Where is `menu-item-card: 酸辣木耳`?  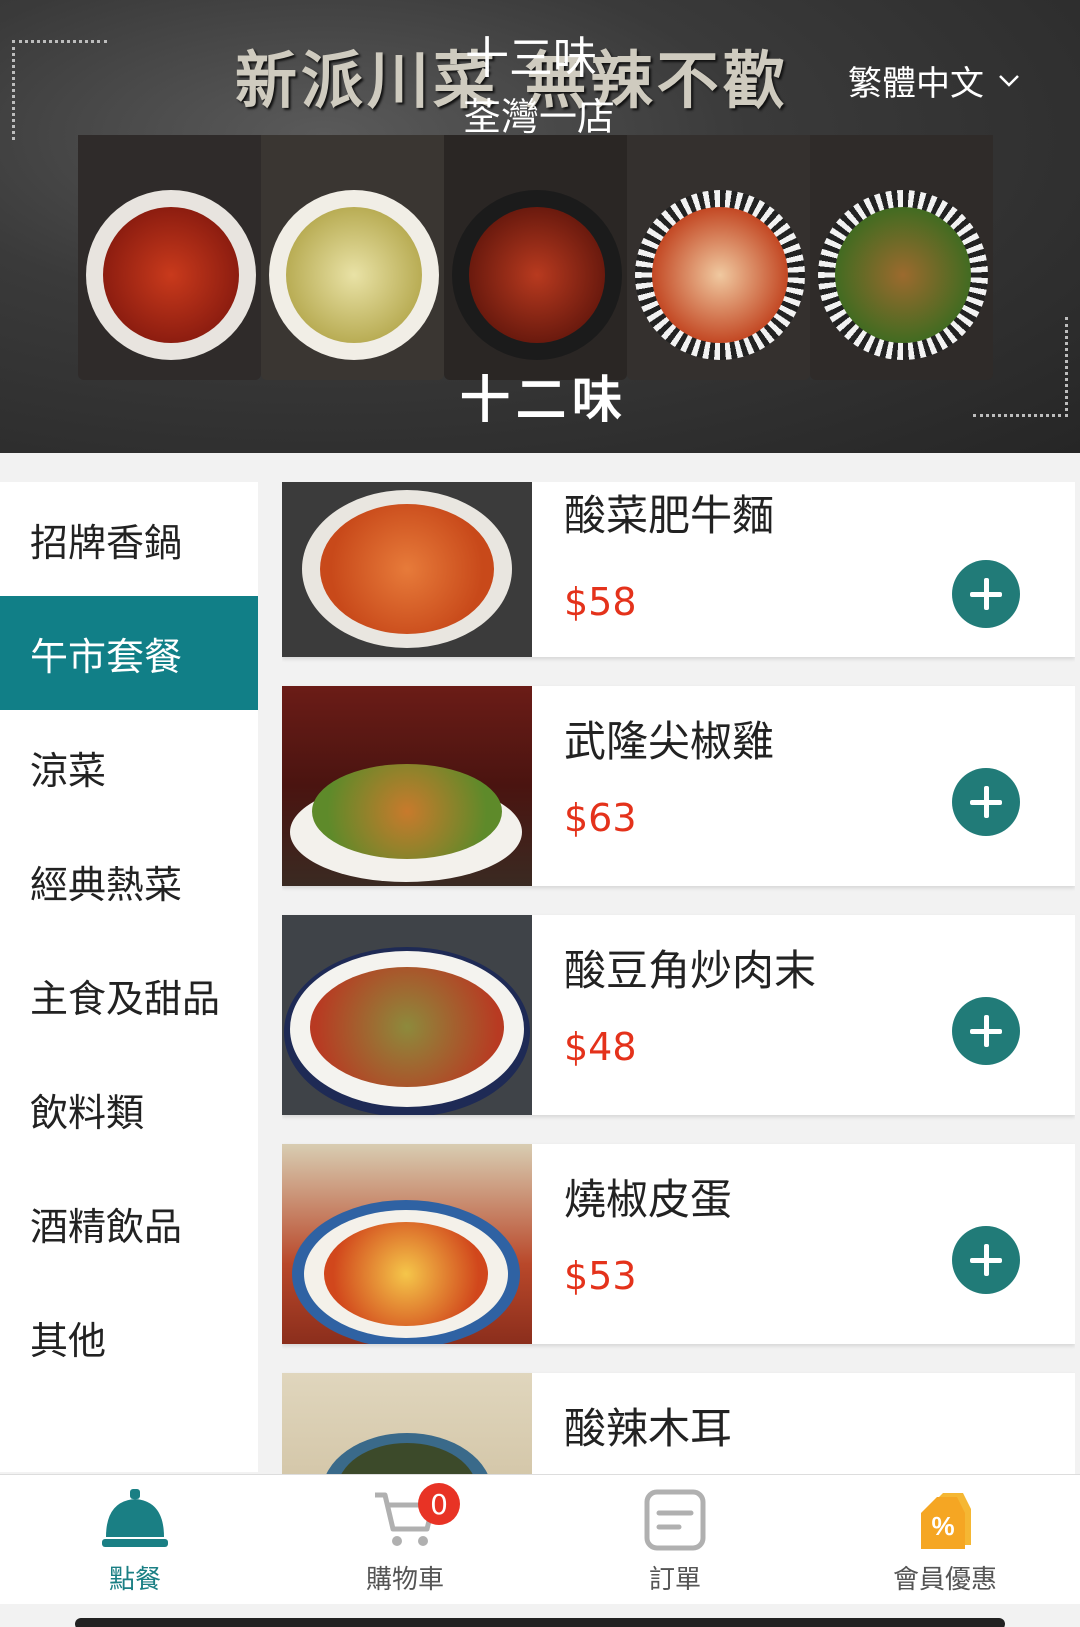
menu-item-card: 酸辣木耳 is located at coordinates (678, 1423).